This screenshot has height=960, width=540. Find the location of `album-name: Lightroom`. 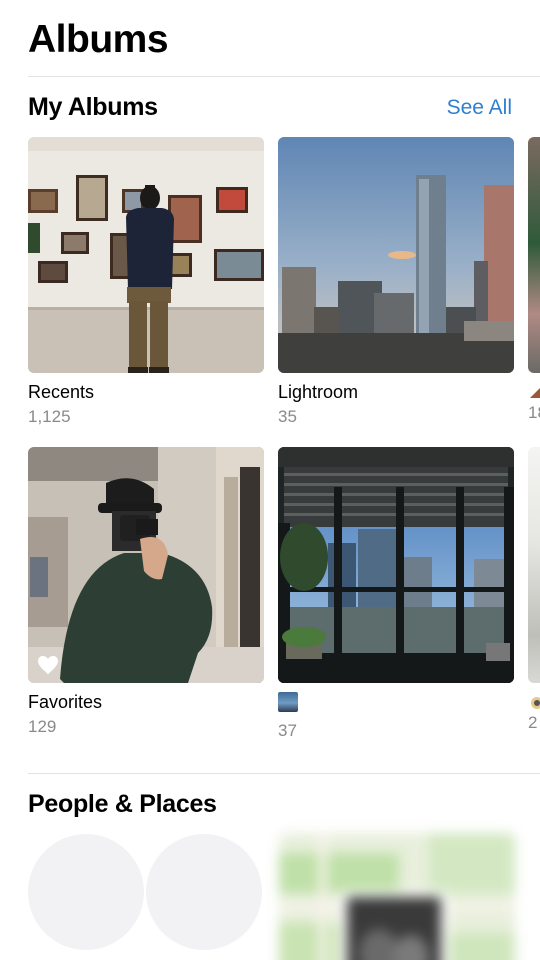

album-name: Lightroom is located at coordinates (318, 392).